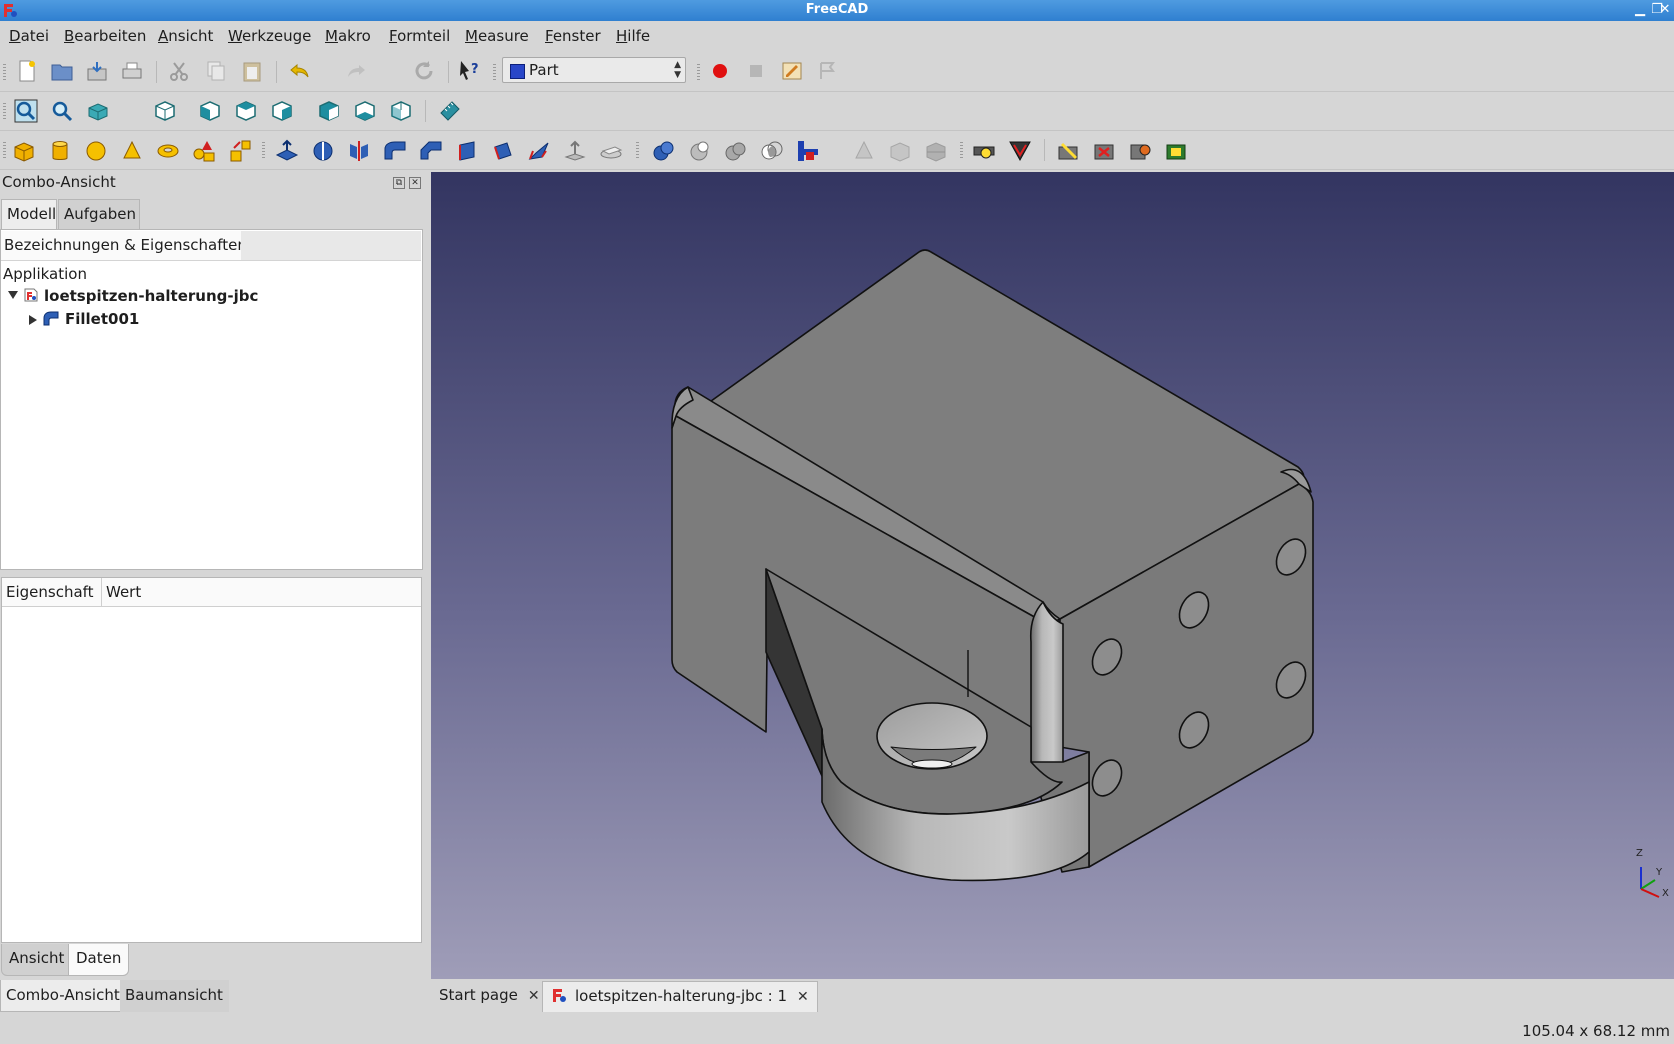 The height and width of the screenshot is (1044, 1674). What do you see at coordinates (50, 592) in the screenshot?
I see `property-column-header: Eigenschaft` at bounding box center [50, 592].